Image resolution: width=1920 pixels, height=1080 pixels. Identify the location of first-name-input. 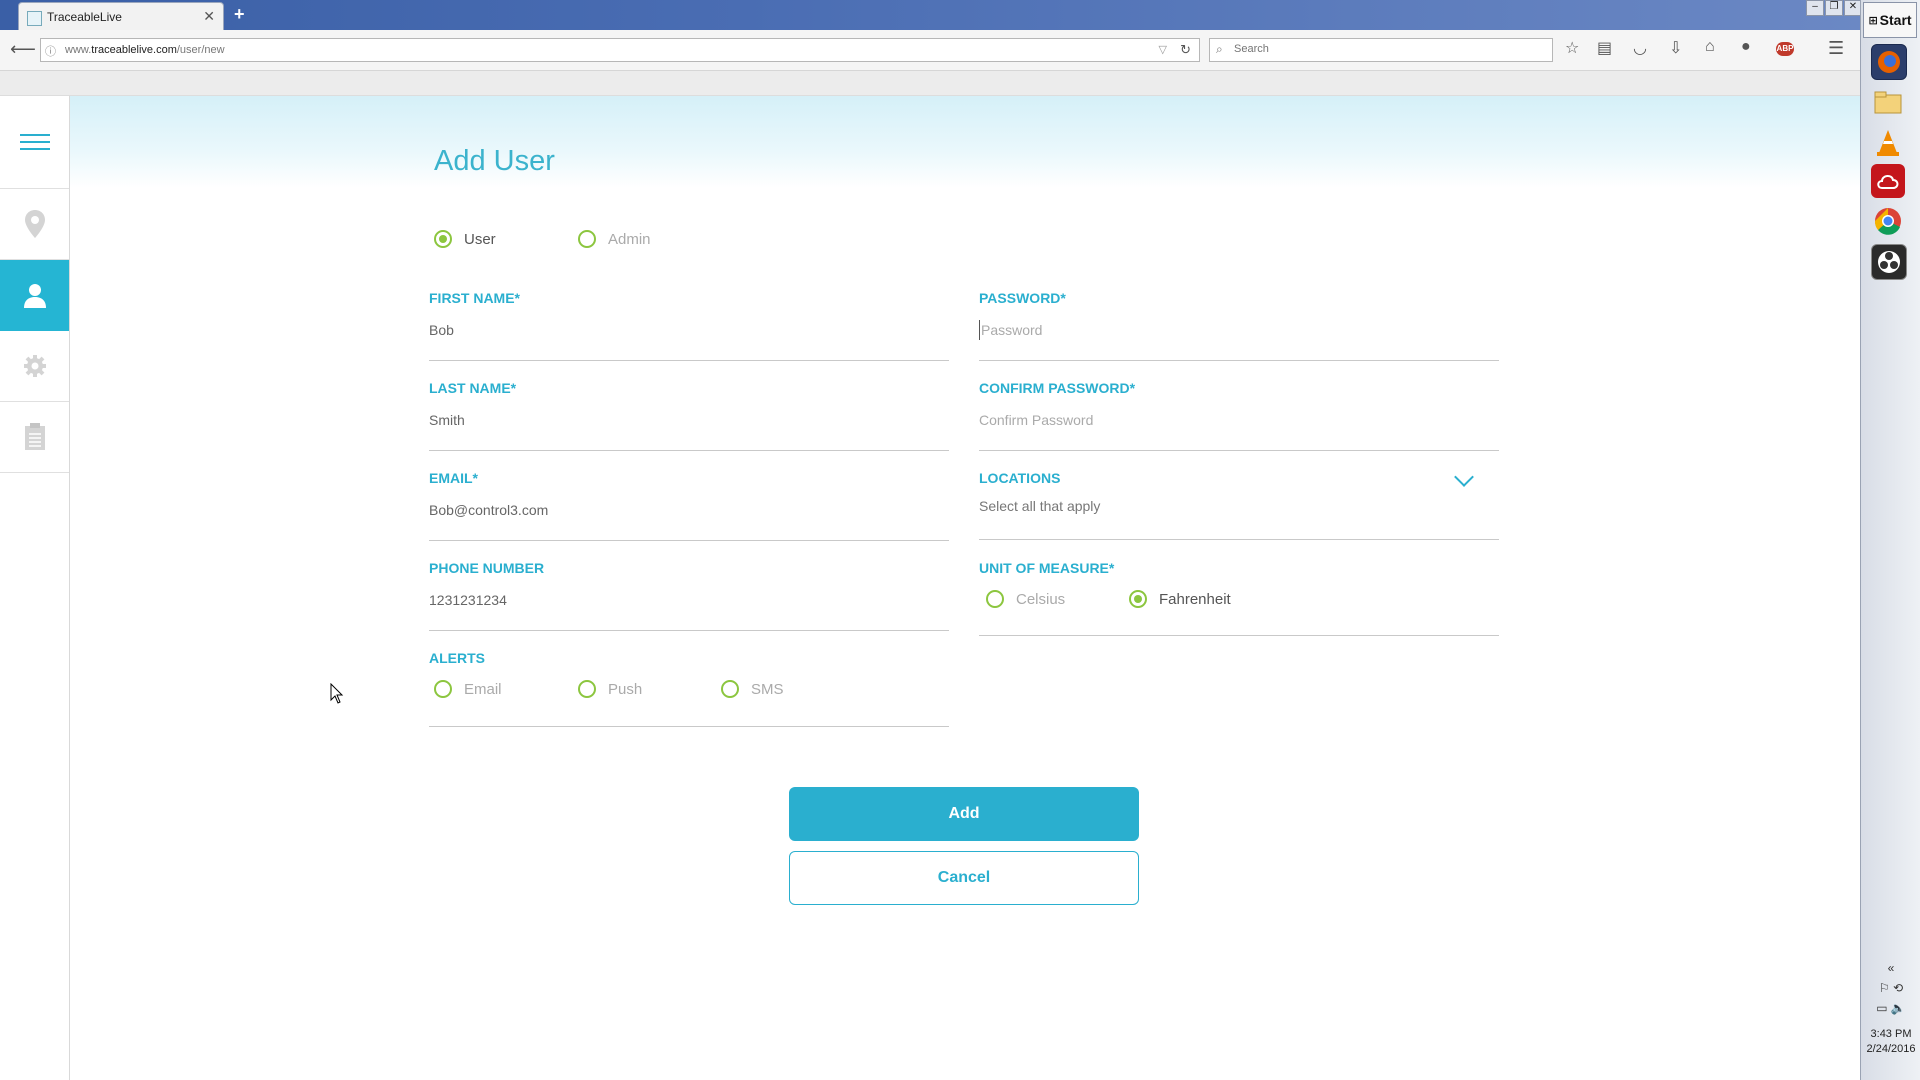
(679, 330).